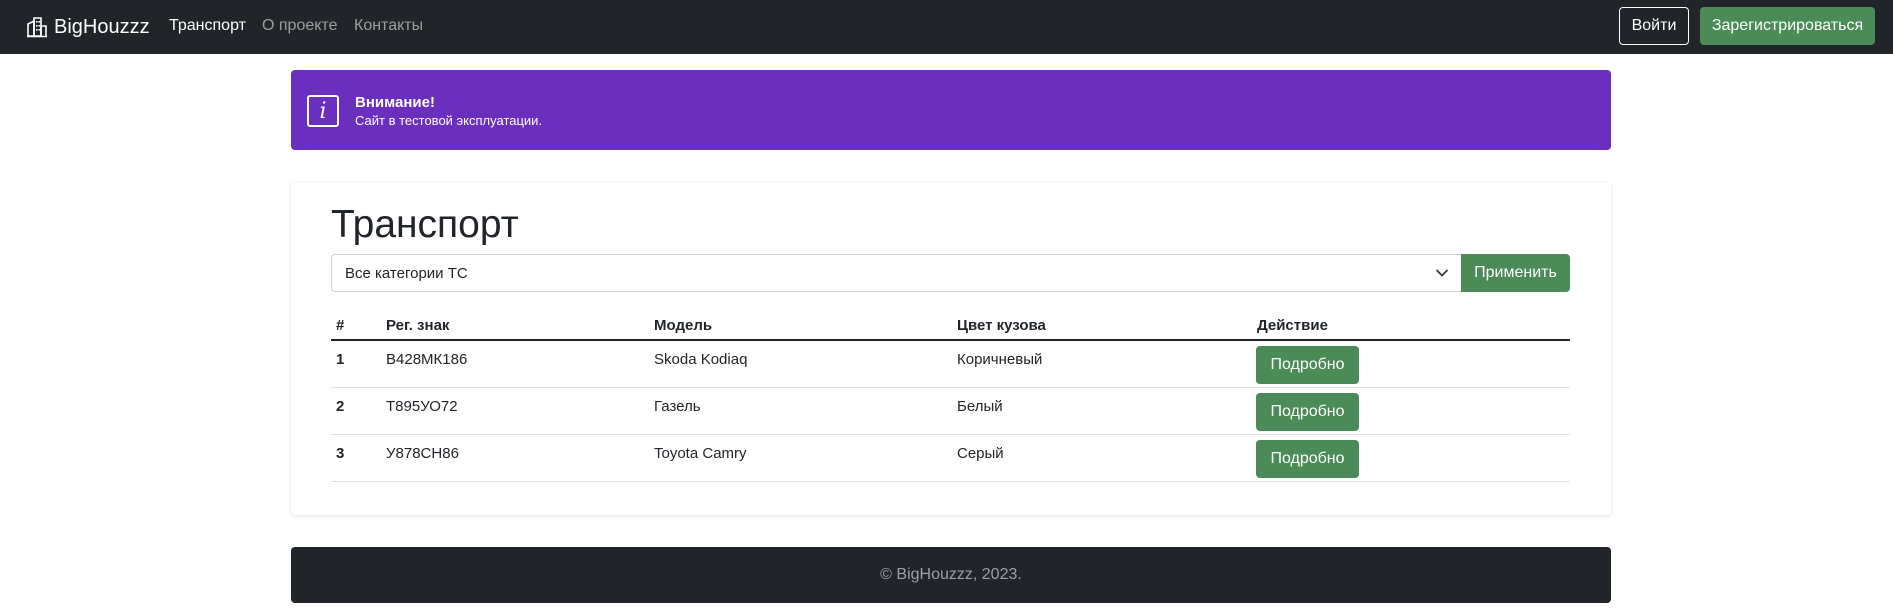 Image resolution: width=1893 pixels, height=614 pixels. Describe the element at coordinates (427, 359) in the screenshot. I see `row-plate: В428МК186` at that location.